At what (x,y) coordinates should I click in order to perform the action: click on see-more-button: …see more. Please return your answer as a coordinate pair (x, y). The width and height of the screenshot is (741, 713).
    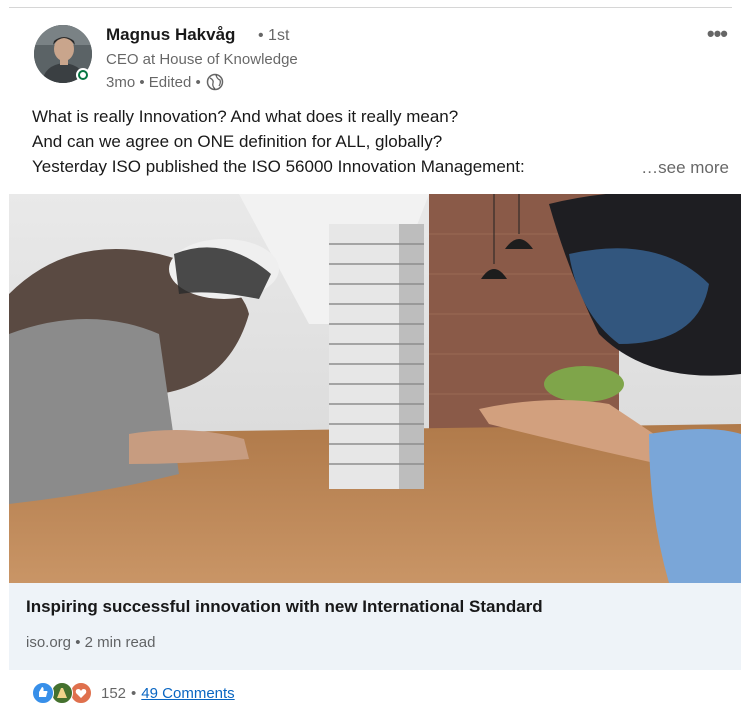
    Looking at the image, I should click on (685, 168).